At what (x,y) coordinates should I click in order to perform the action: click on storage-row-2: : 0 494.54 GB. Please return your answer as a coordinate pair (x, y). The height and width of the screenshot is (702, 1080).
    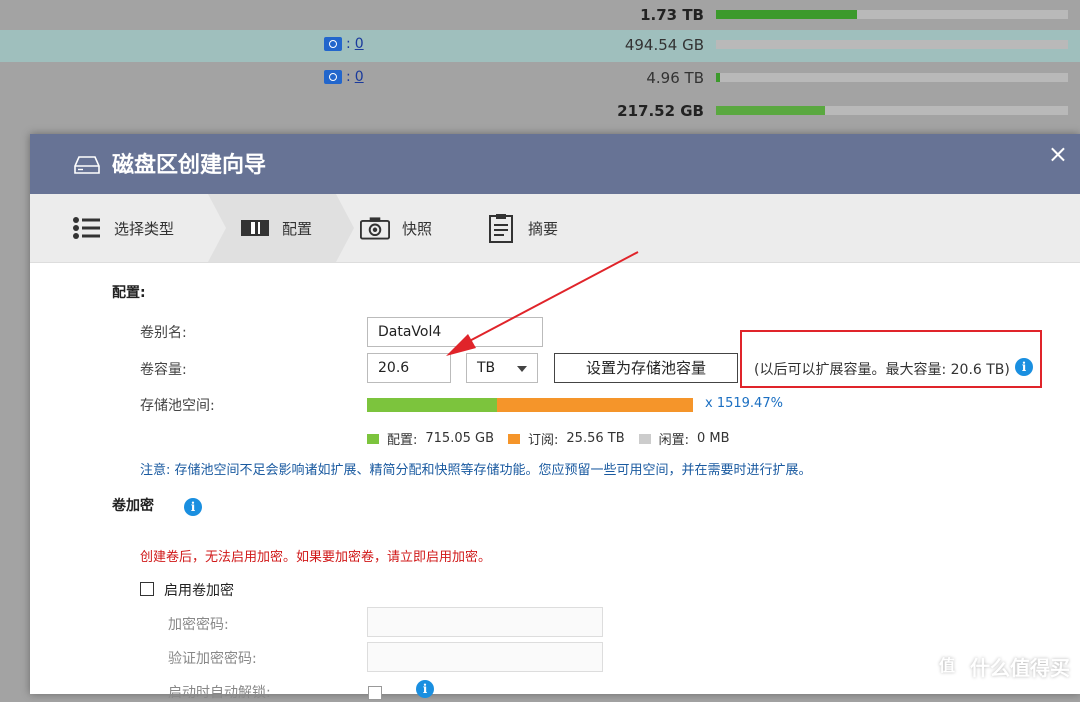
    Looking at the image, I should click on (540, 46).